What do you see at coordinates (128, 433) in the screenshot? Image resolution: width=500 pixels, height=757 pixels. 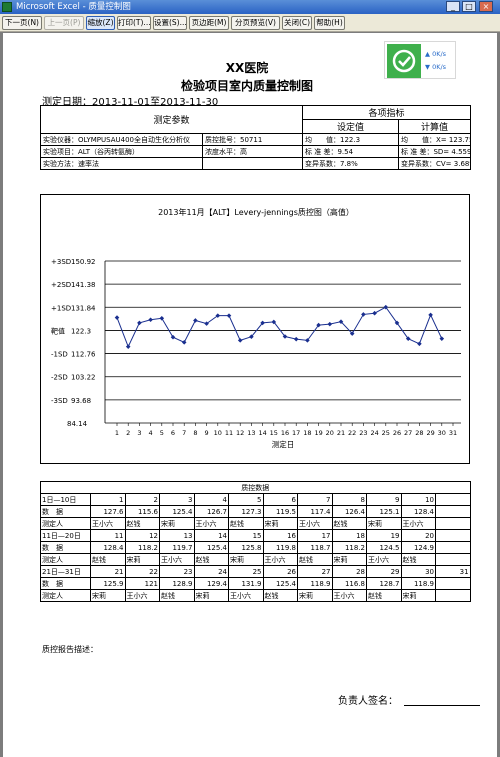 I see `x-tick-label: 2` at bounding box center [128, 433].